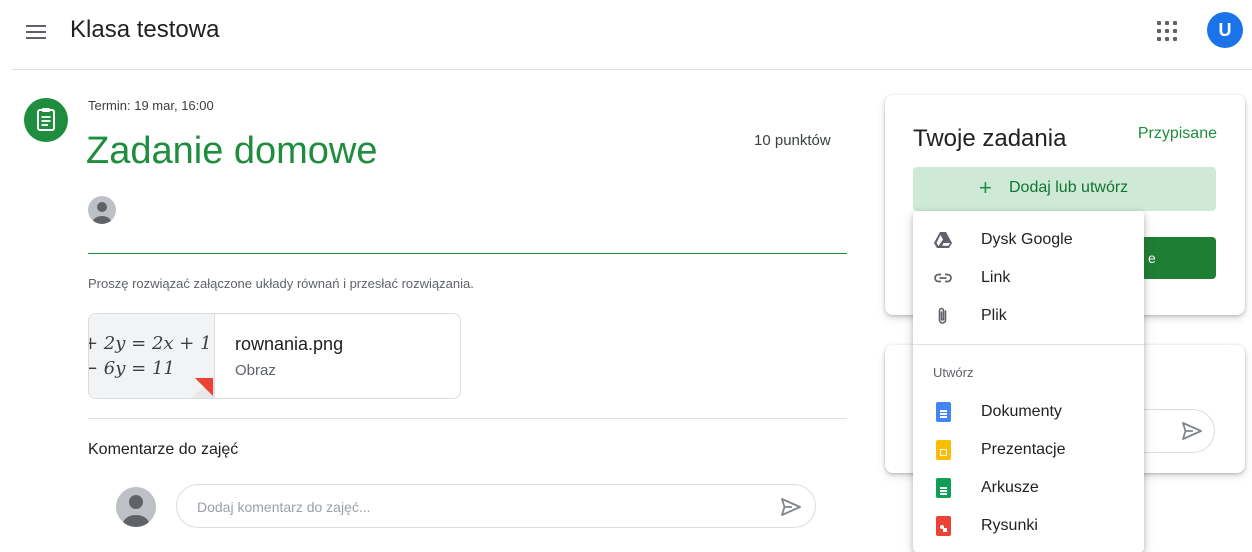 The width and height of the screenshot is (1252, 552). Describe the element at coordinates (255, 370) in the screenshot. I see `attachment-type: Obraz` at that location.